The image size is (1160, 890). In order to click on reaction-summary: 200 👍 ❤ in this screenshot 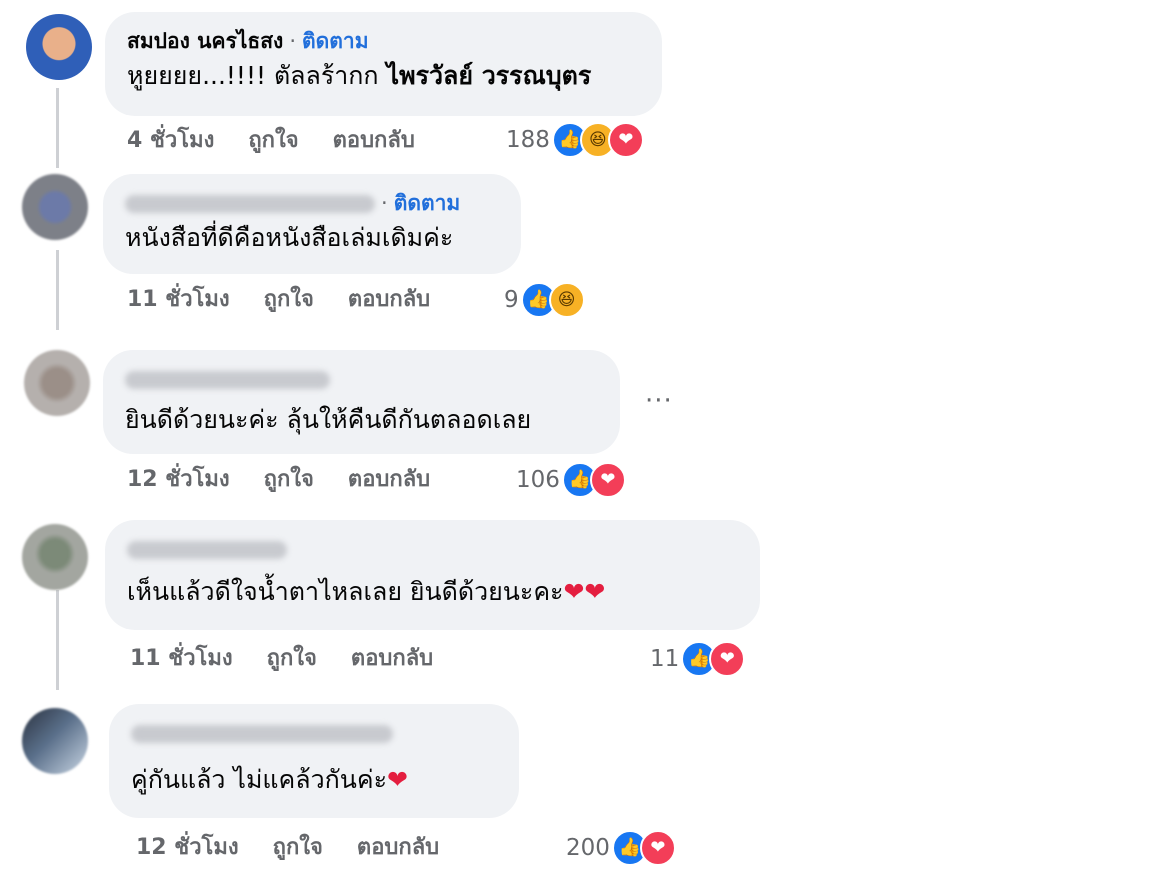, I will do `click(621, 848)`.